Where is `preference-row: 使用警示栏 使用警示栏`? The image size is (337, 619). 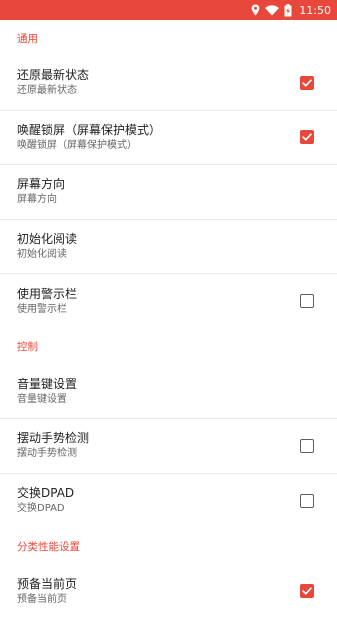
preference-row: 使用警示栏 使用警示栏 is located at coordinates (168, 301).